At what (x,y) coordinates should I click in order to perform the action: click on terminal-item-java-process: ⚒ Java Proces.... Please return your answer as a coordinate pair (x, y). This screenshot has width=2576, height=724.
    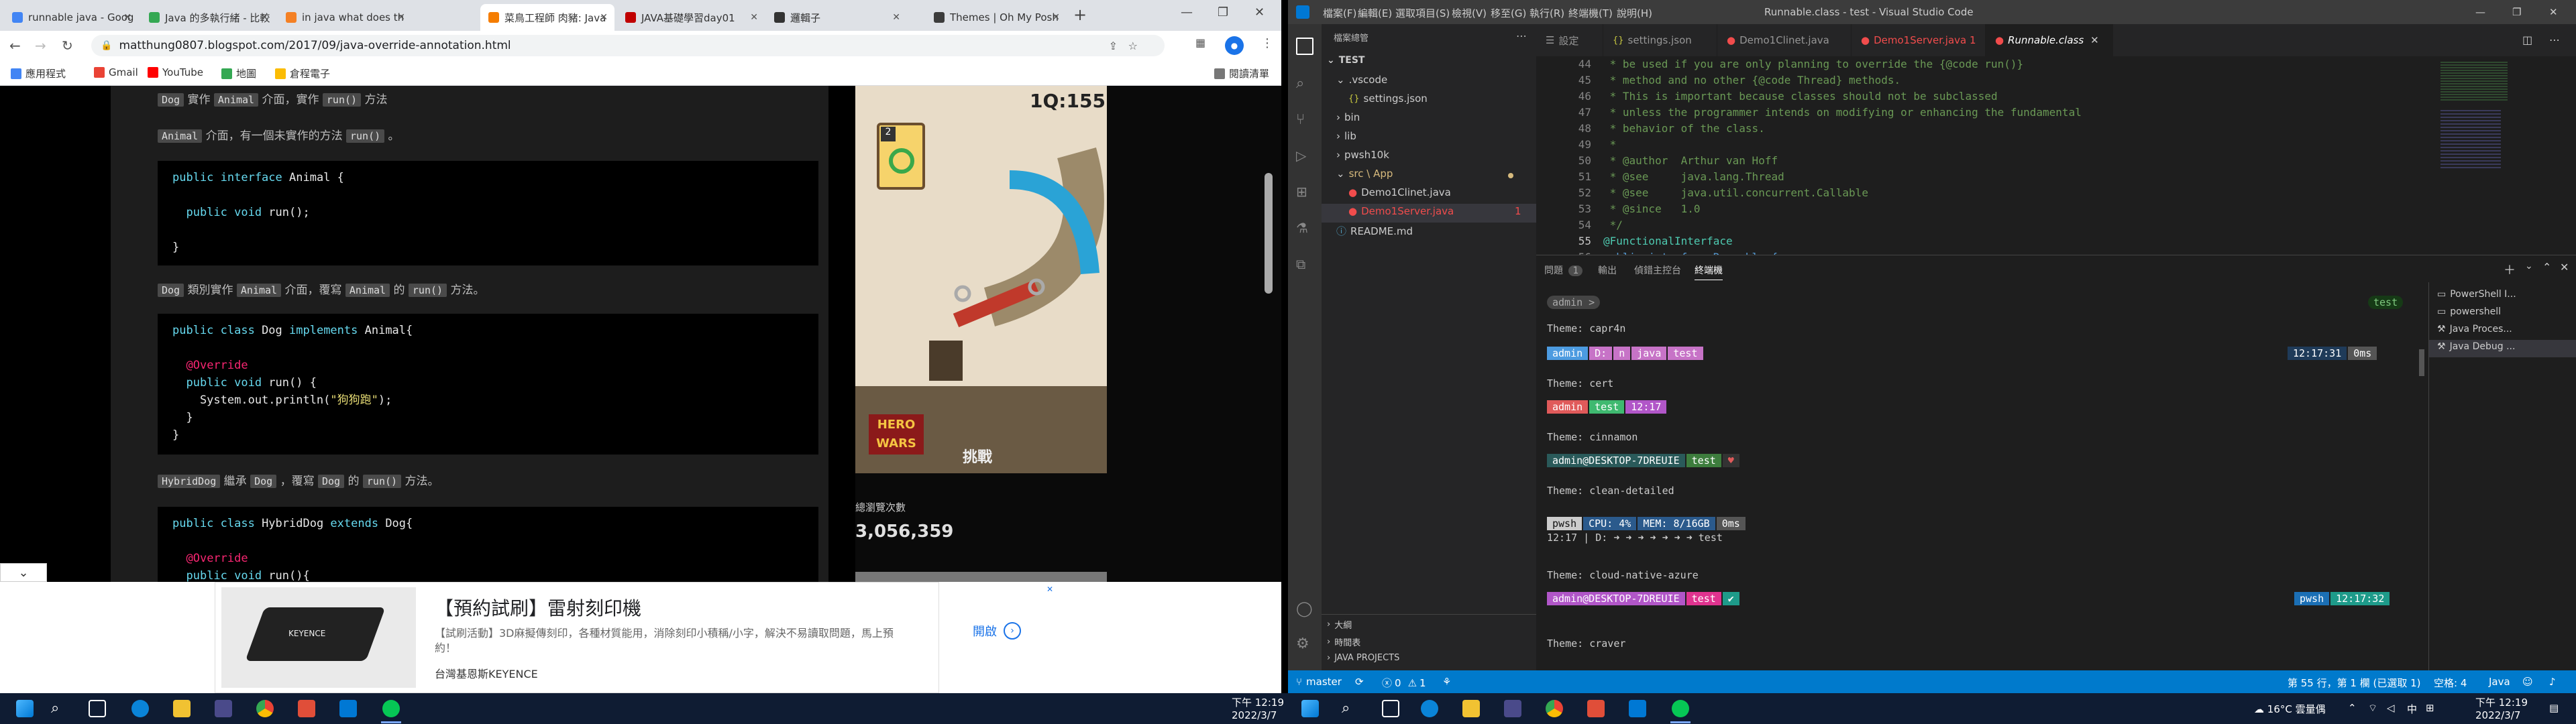
    Looking at the image, I should click on (2474, 329).